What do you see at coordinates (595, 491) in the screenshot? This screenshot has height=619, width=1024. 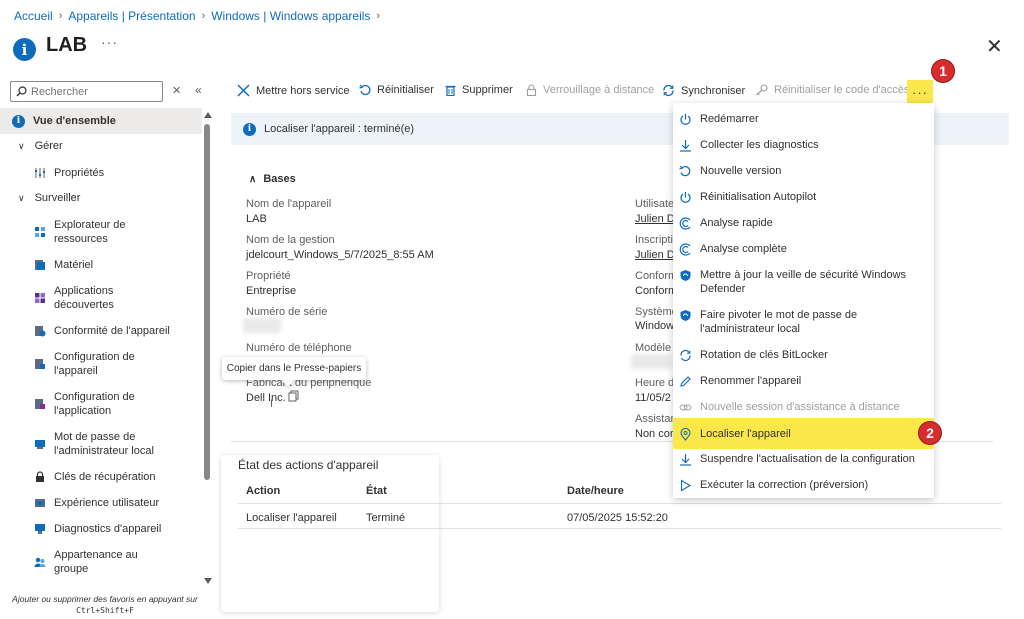 I see `column-header-datetime: Date/heure` at bounding box center [595, 491].